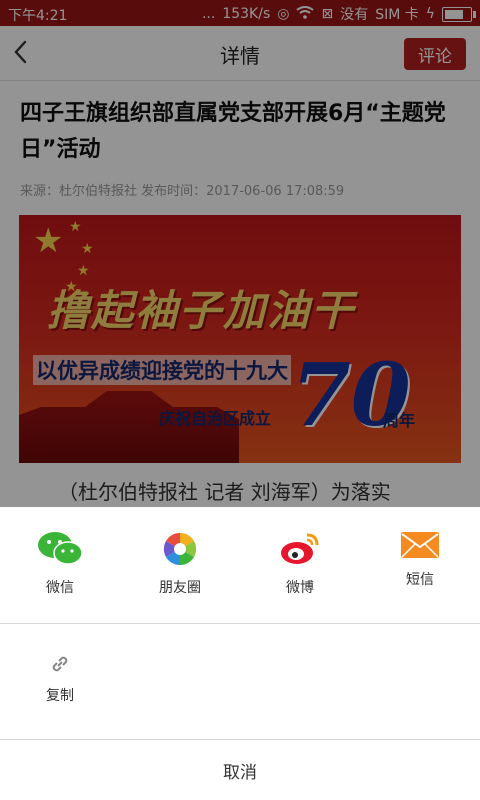  Describe the element at coordinates (300, 548) in the screenshot. I see `weibo-icon` at that location.